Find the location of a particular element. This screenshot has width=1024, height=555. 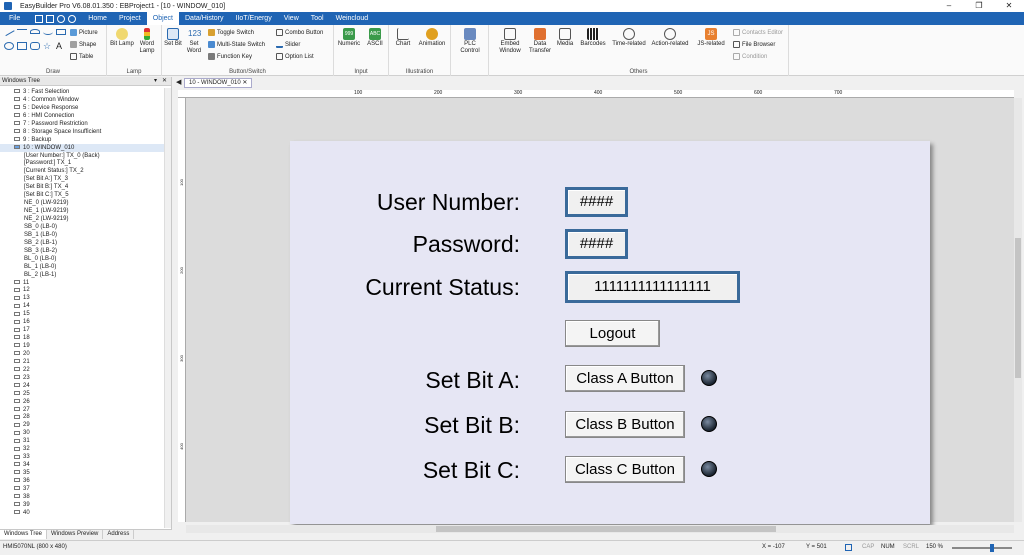

tree-item: 5 : Device Response is located at coordinates (82, 108).